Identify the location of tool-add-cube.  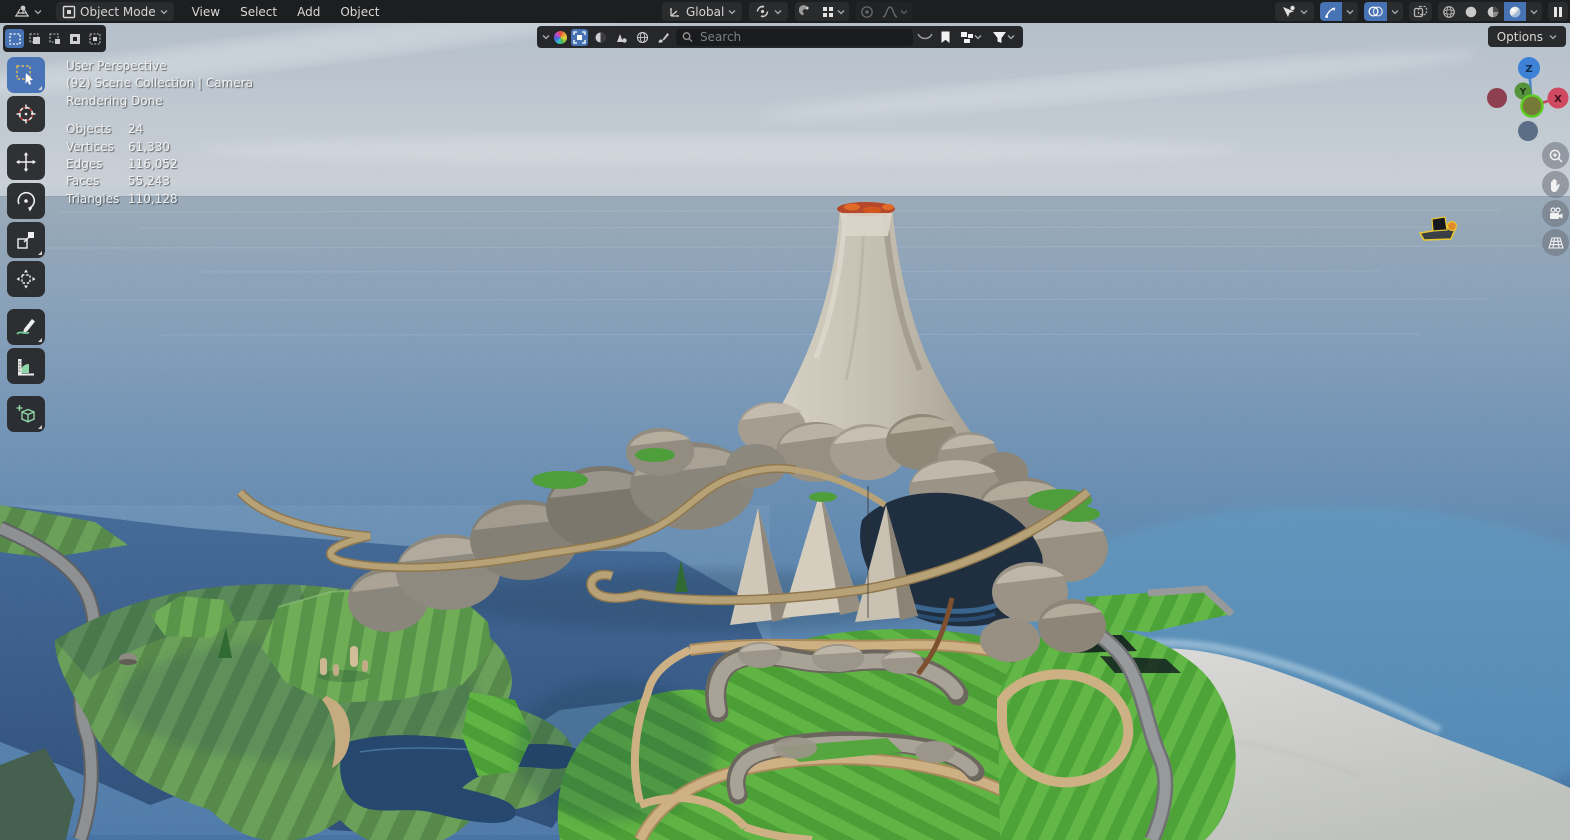
(26, 414).